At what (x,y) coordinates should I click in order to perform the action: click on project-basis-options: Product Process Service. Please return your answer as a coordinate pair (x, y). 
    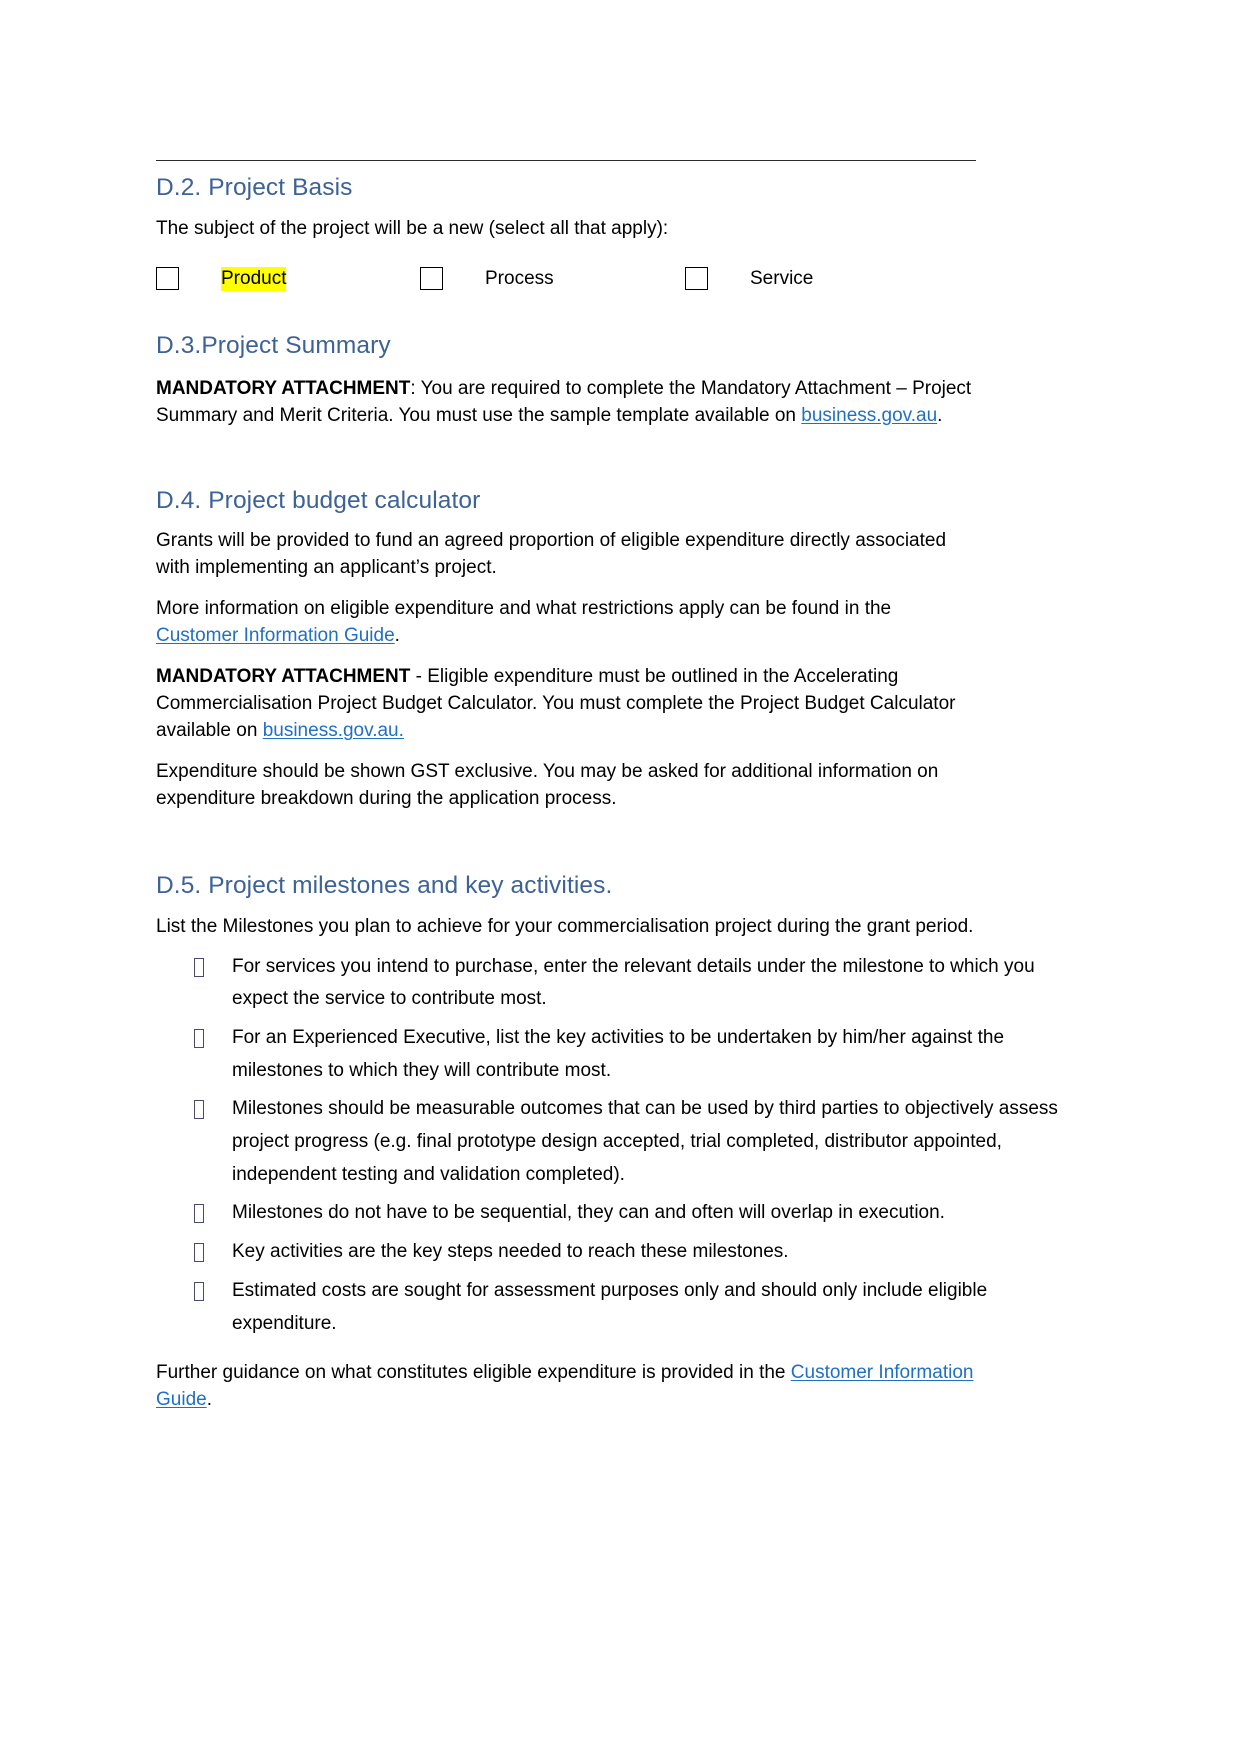
    Looking at the image, I should click on (566, 279).